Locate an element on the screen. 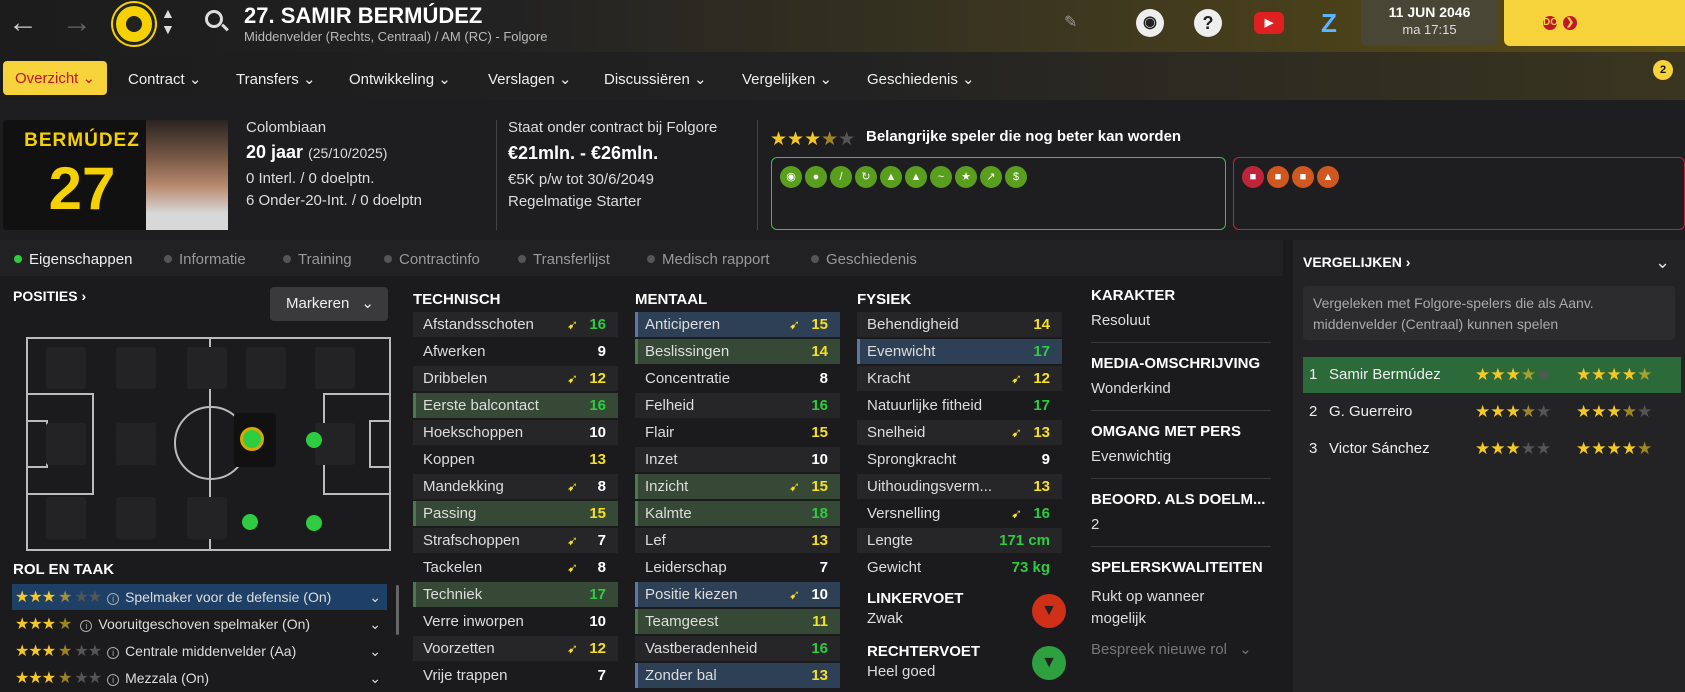 The height and width of the screenshot is (692, 1685). attribute-row: Leiderschap 7 is located at coordinates (737, 567).